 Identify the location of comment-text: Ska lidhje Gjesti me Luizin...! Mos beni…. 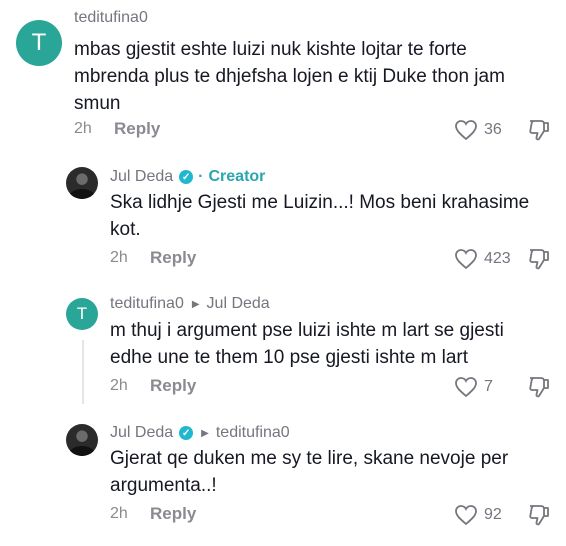
(320, 216).